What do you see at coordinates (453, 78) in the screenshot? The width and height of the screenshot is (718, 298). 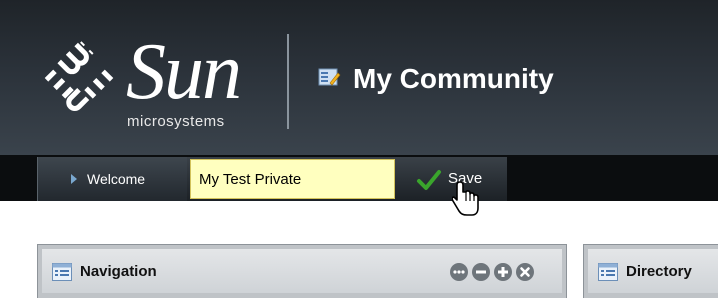 I see `page-title: My Community` at bounding box center [453, 78].